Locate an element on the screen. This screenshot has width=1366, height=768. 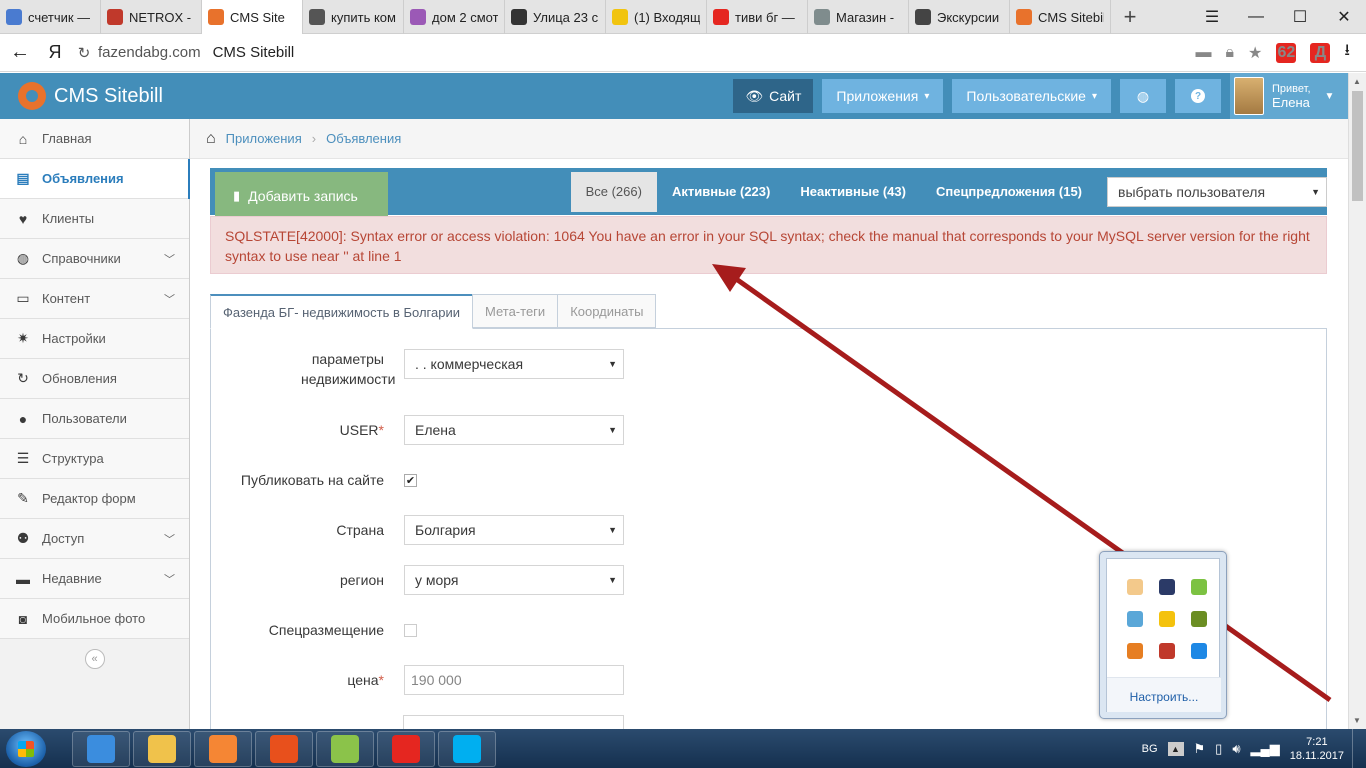
sidebar-collapse: « is located at coordinates (94, 659).